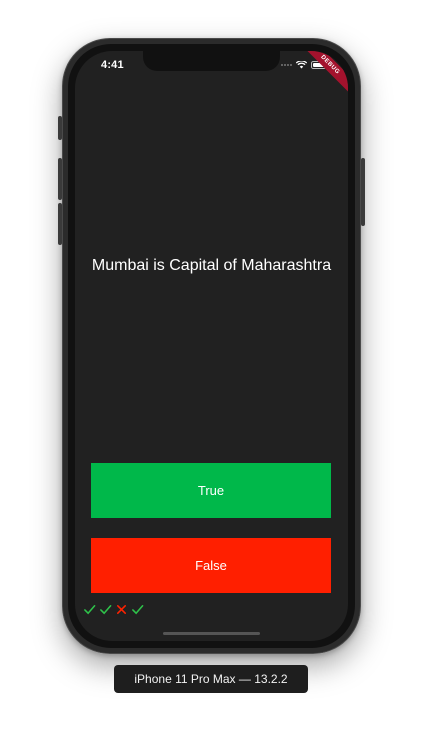 Image resolution: width=423 pixels, height=729 pixels. What do you see at coordinates (60, 128) in the screenshot?
I see `mute-switch` at bounding box center [60, 128].